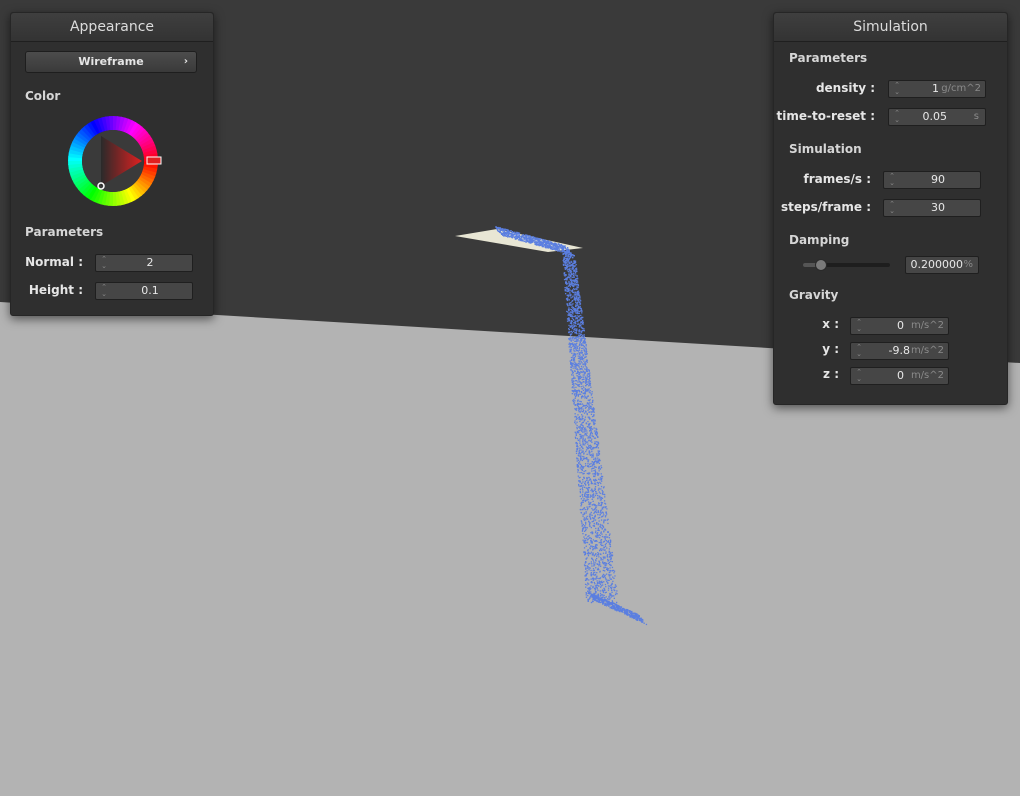  I want to click on color-wheel, so click(115, 163).